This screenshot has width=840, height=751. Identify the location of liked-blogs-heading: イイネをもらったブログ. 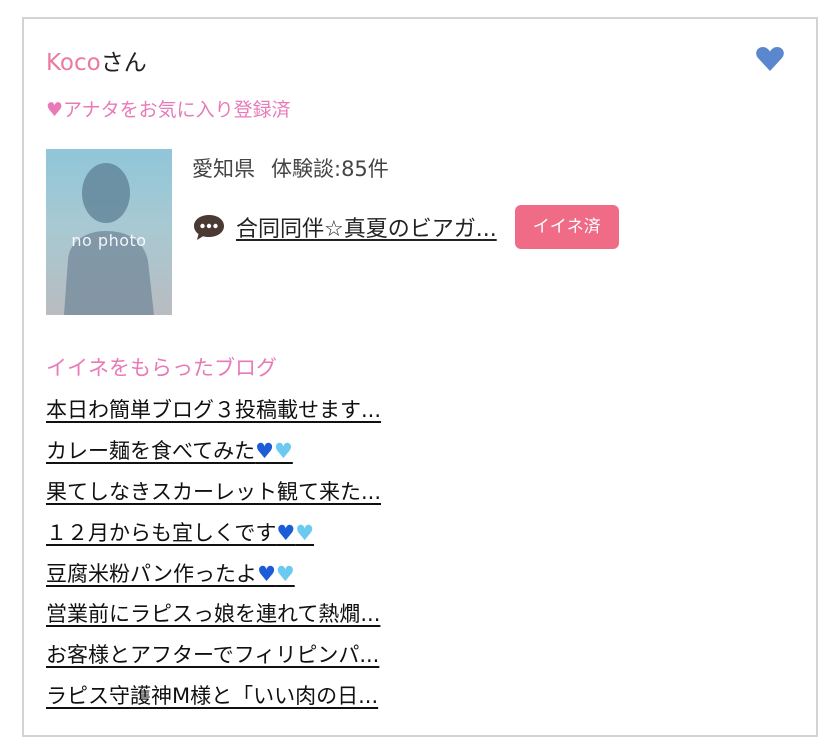
(161, 368).